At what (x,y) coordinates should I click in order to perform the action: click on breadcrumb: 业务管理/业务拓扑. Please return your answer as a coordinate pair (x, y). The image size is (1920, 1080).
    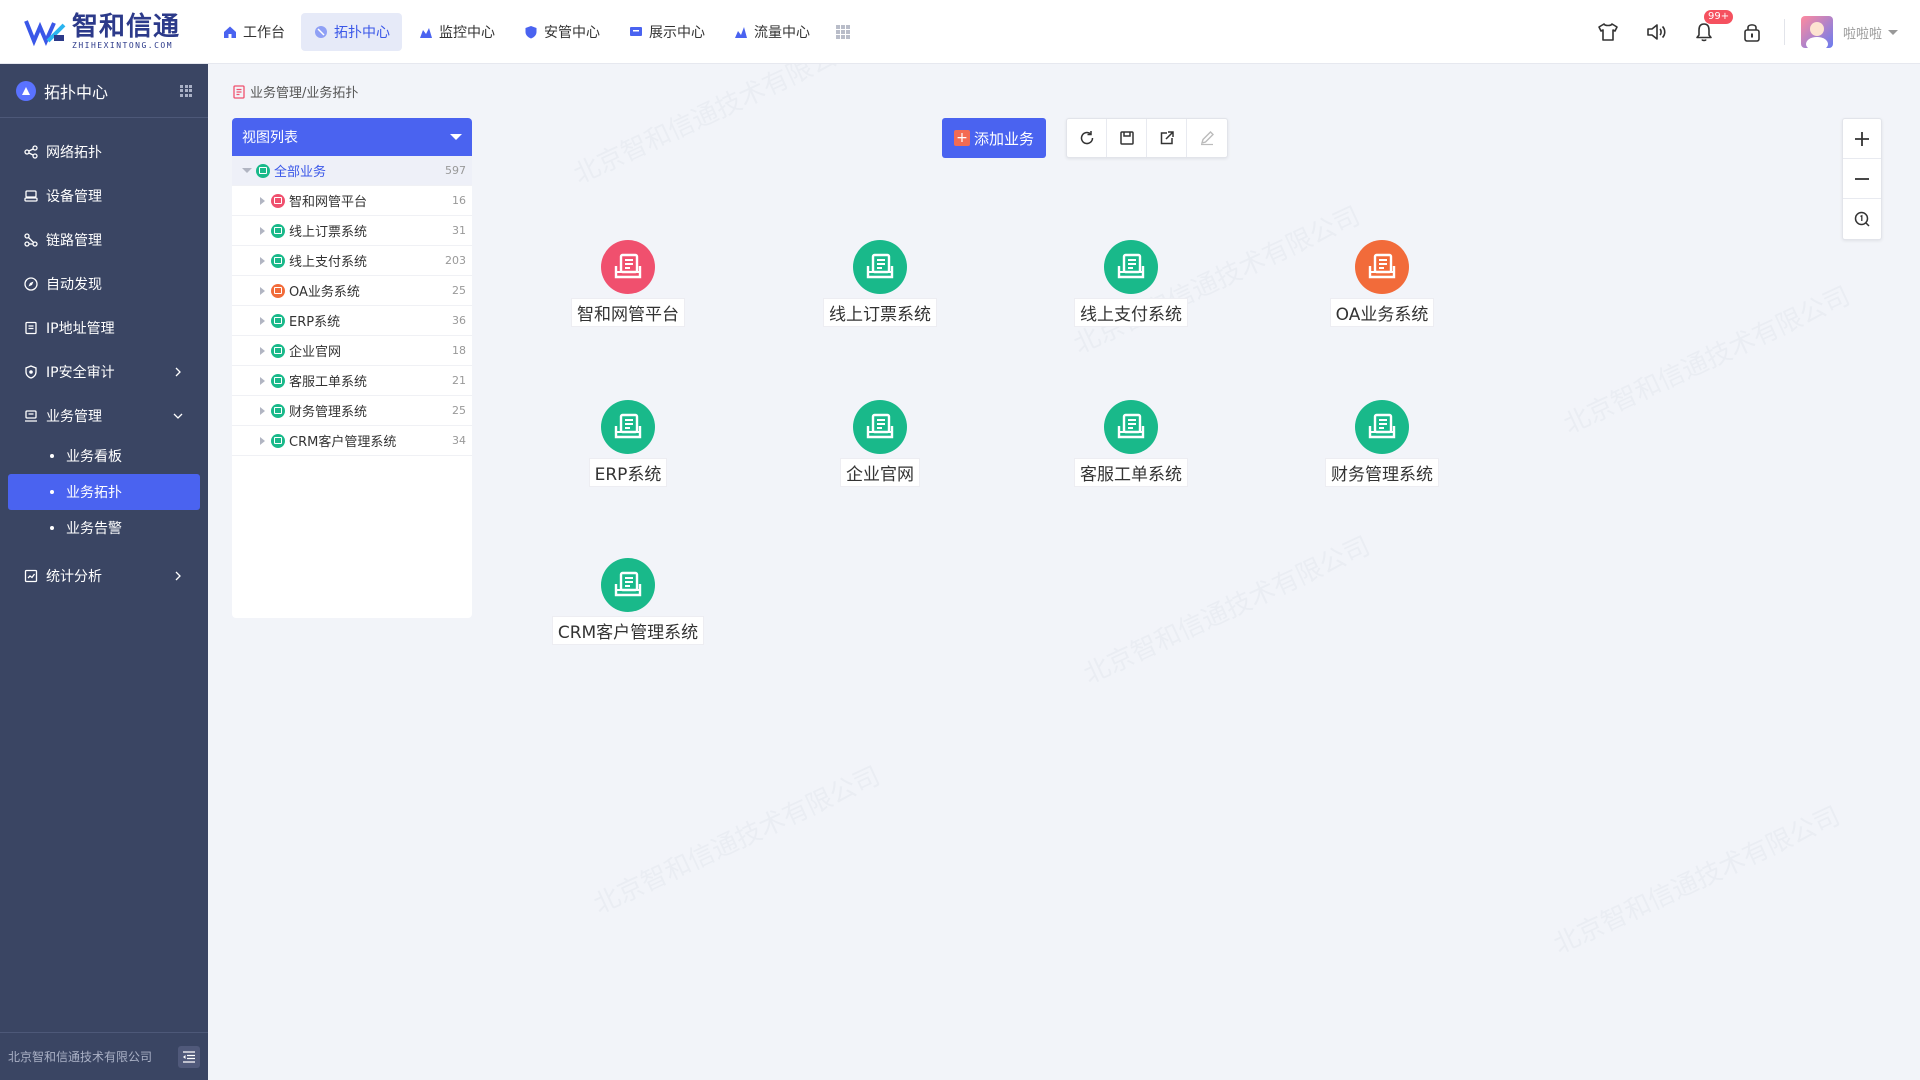
    Looking at the image, I should click on (295, 91).